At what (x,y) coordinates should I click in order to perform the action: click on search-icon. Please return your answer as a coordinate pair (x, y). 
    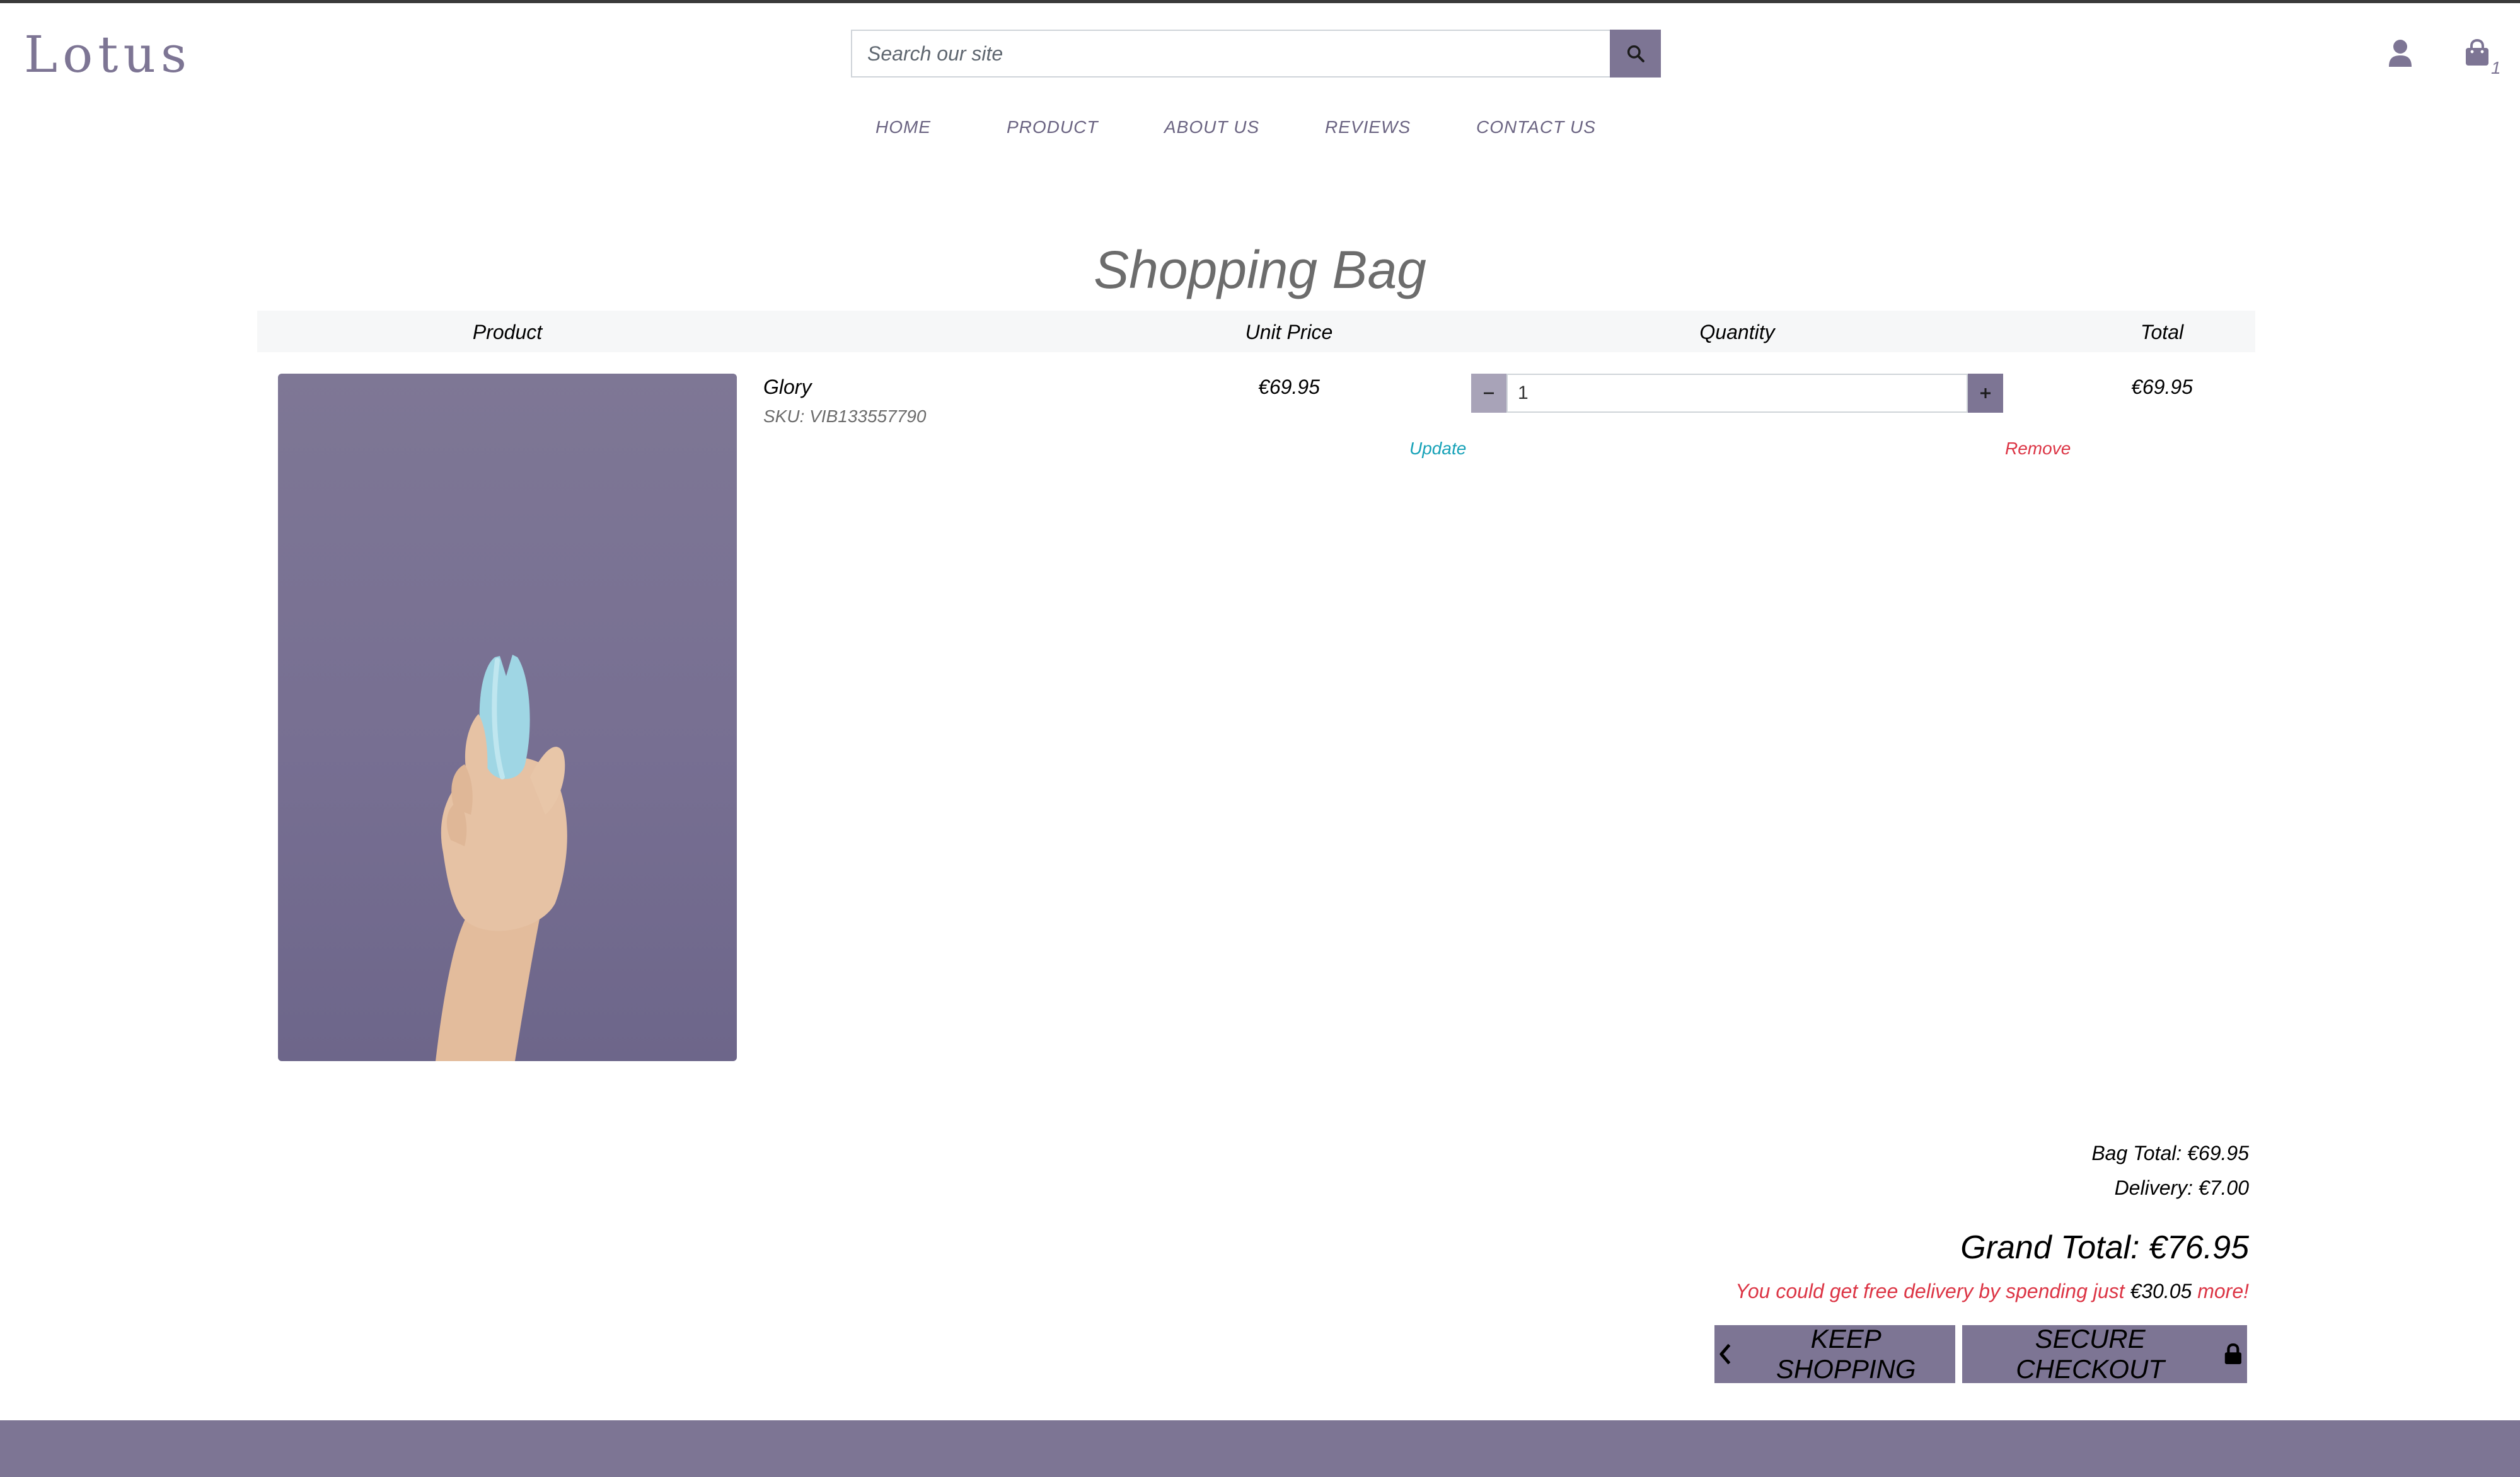
    Looking at the image, I should click on (1635, 53).